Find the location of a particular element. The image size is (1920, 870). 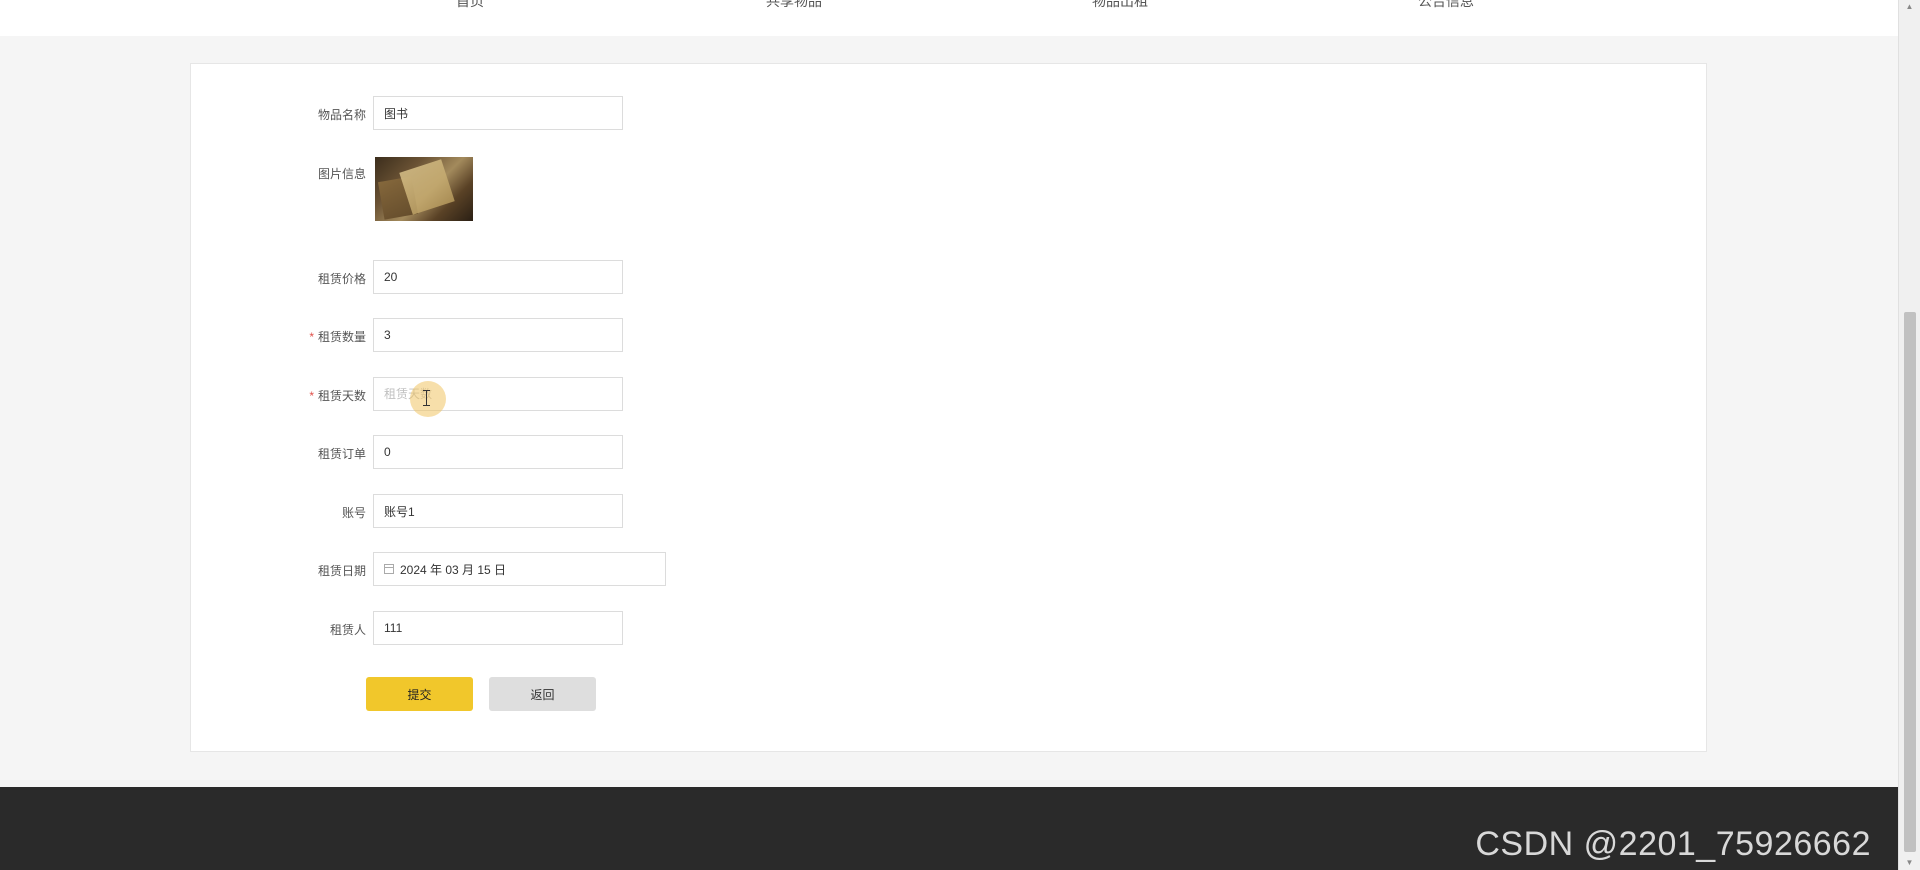

price-input is located at coordinates (498, 277).